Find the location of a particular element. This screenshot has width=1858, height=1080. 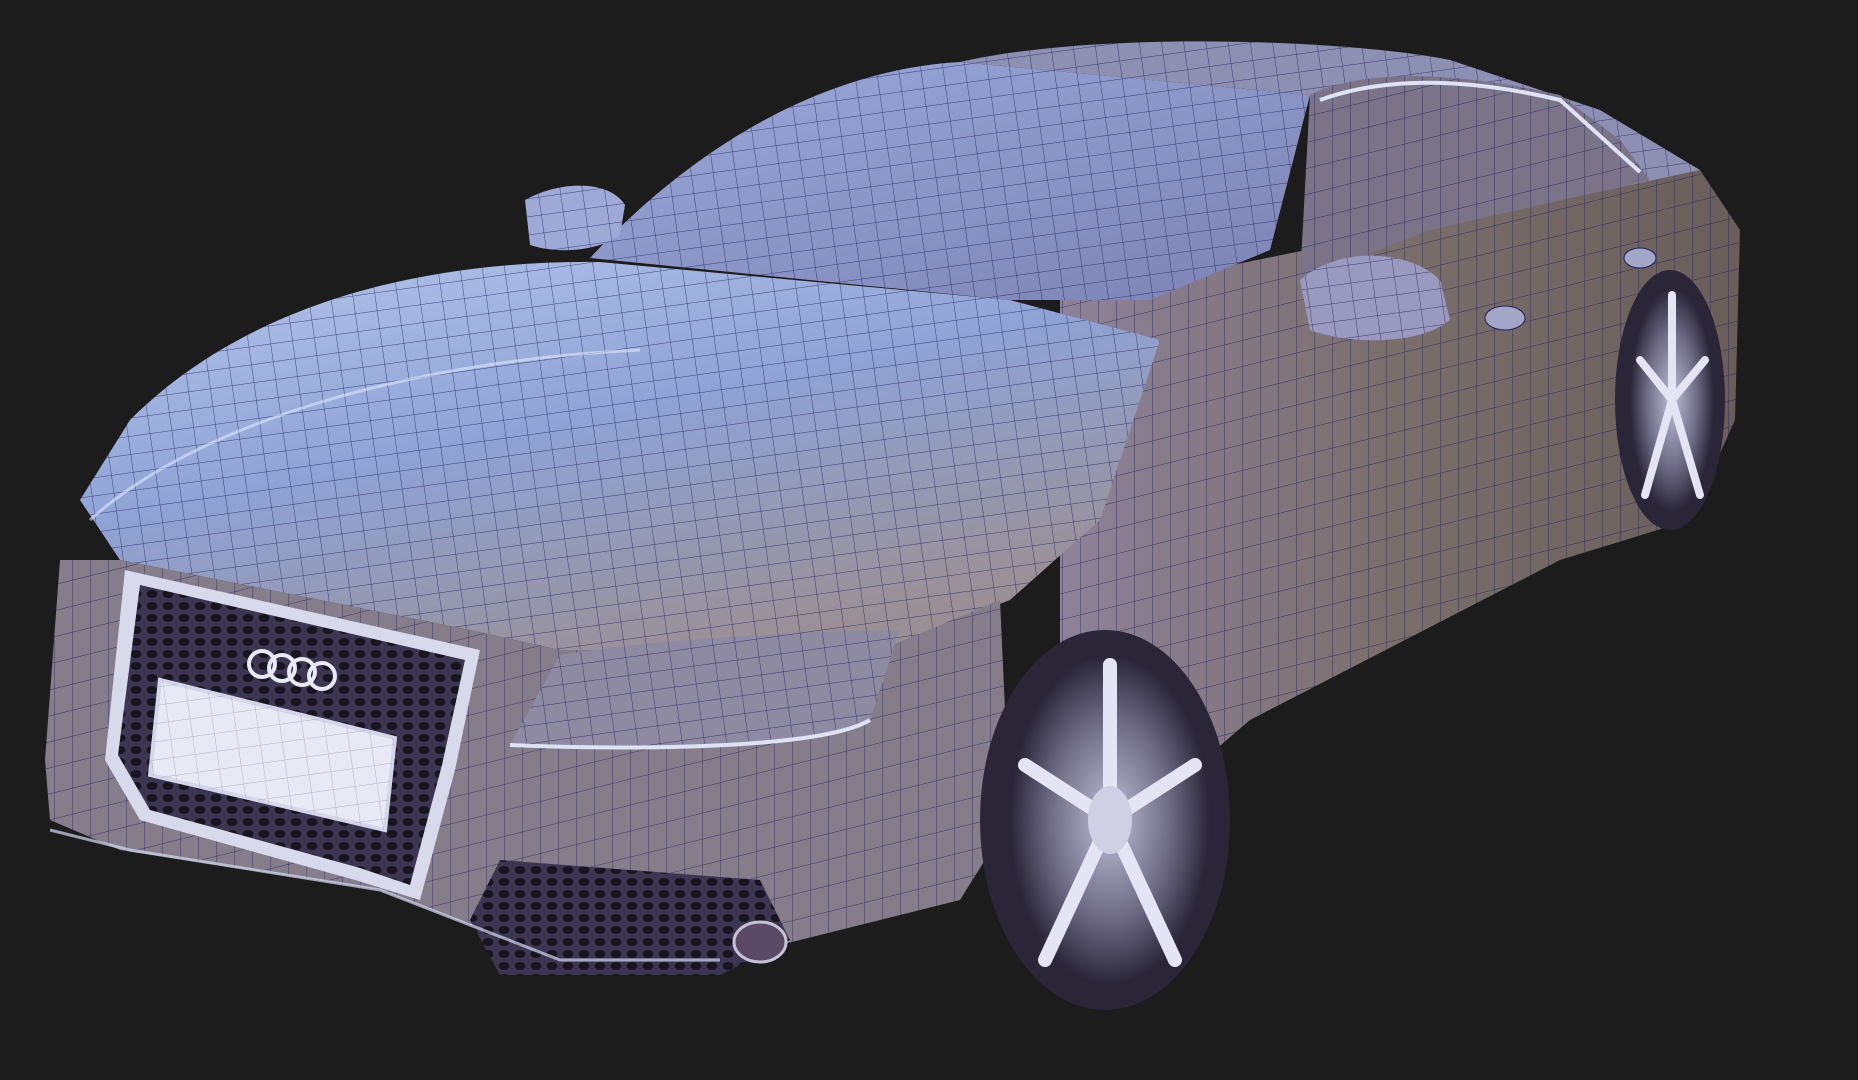

left-side-mirror is located at coordinates (575, 218).